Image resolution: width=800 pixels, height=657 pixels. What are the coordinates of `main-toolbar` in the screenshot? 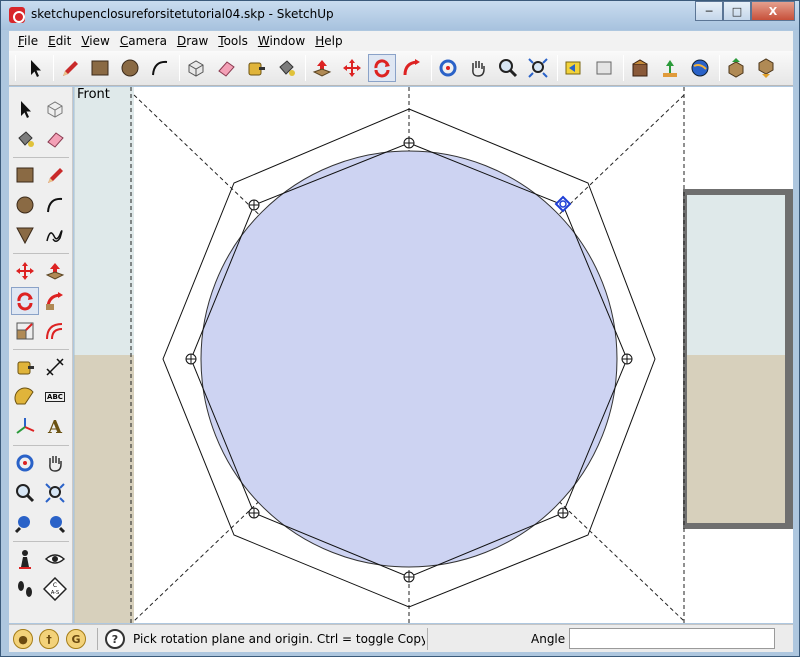 It's located at (401, 68).